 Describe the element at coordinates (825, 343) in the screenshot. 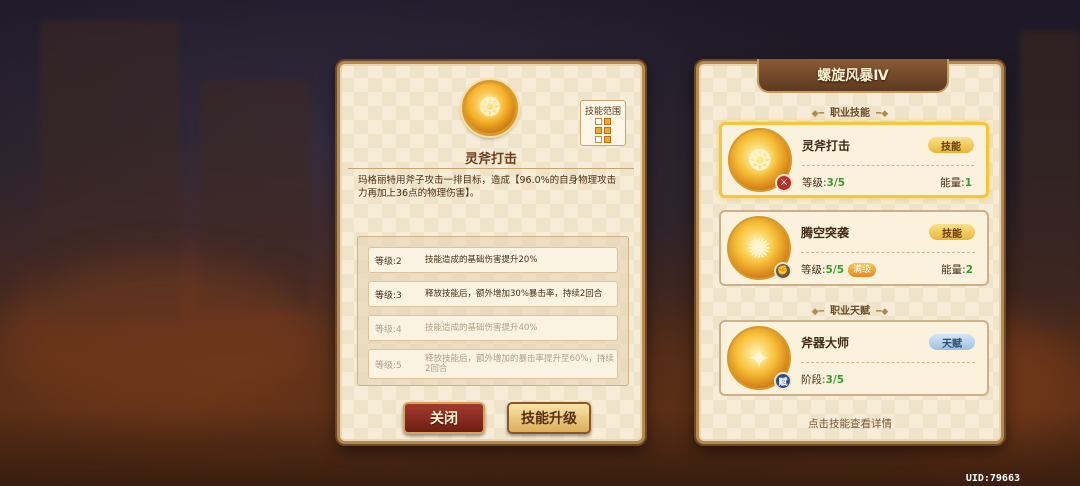

I see `talent-name: 斧器大师` at that location.